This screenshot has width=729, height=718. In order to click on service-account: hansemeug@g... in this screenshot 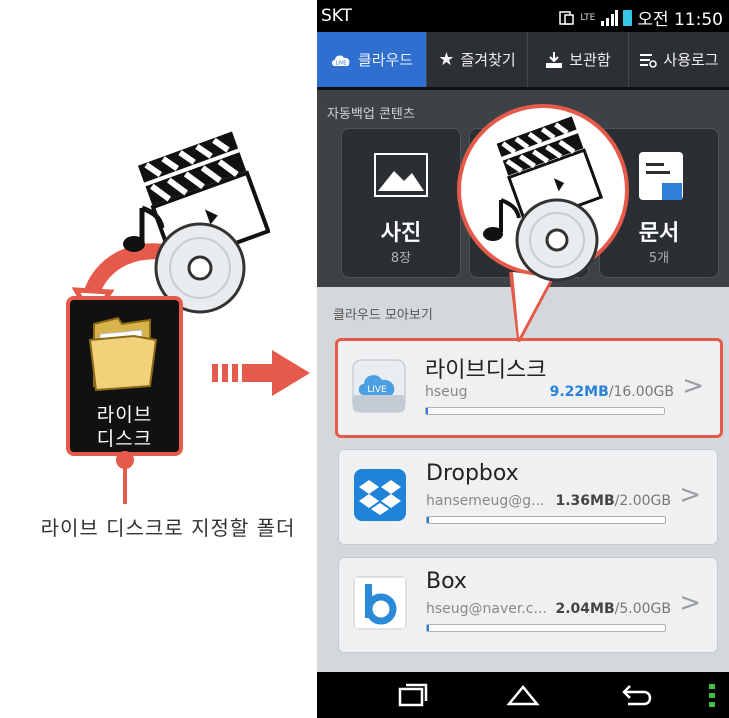, I will do `click(485, 501)`.